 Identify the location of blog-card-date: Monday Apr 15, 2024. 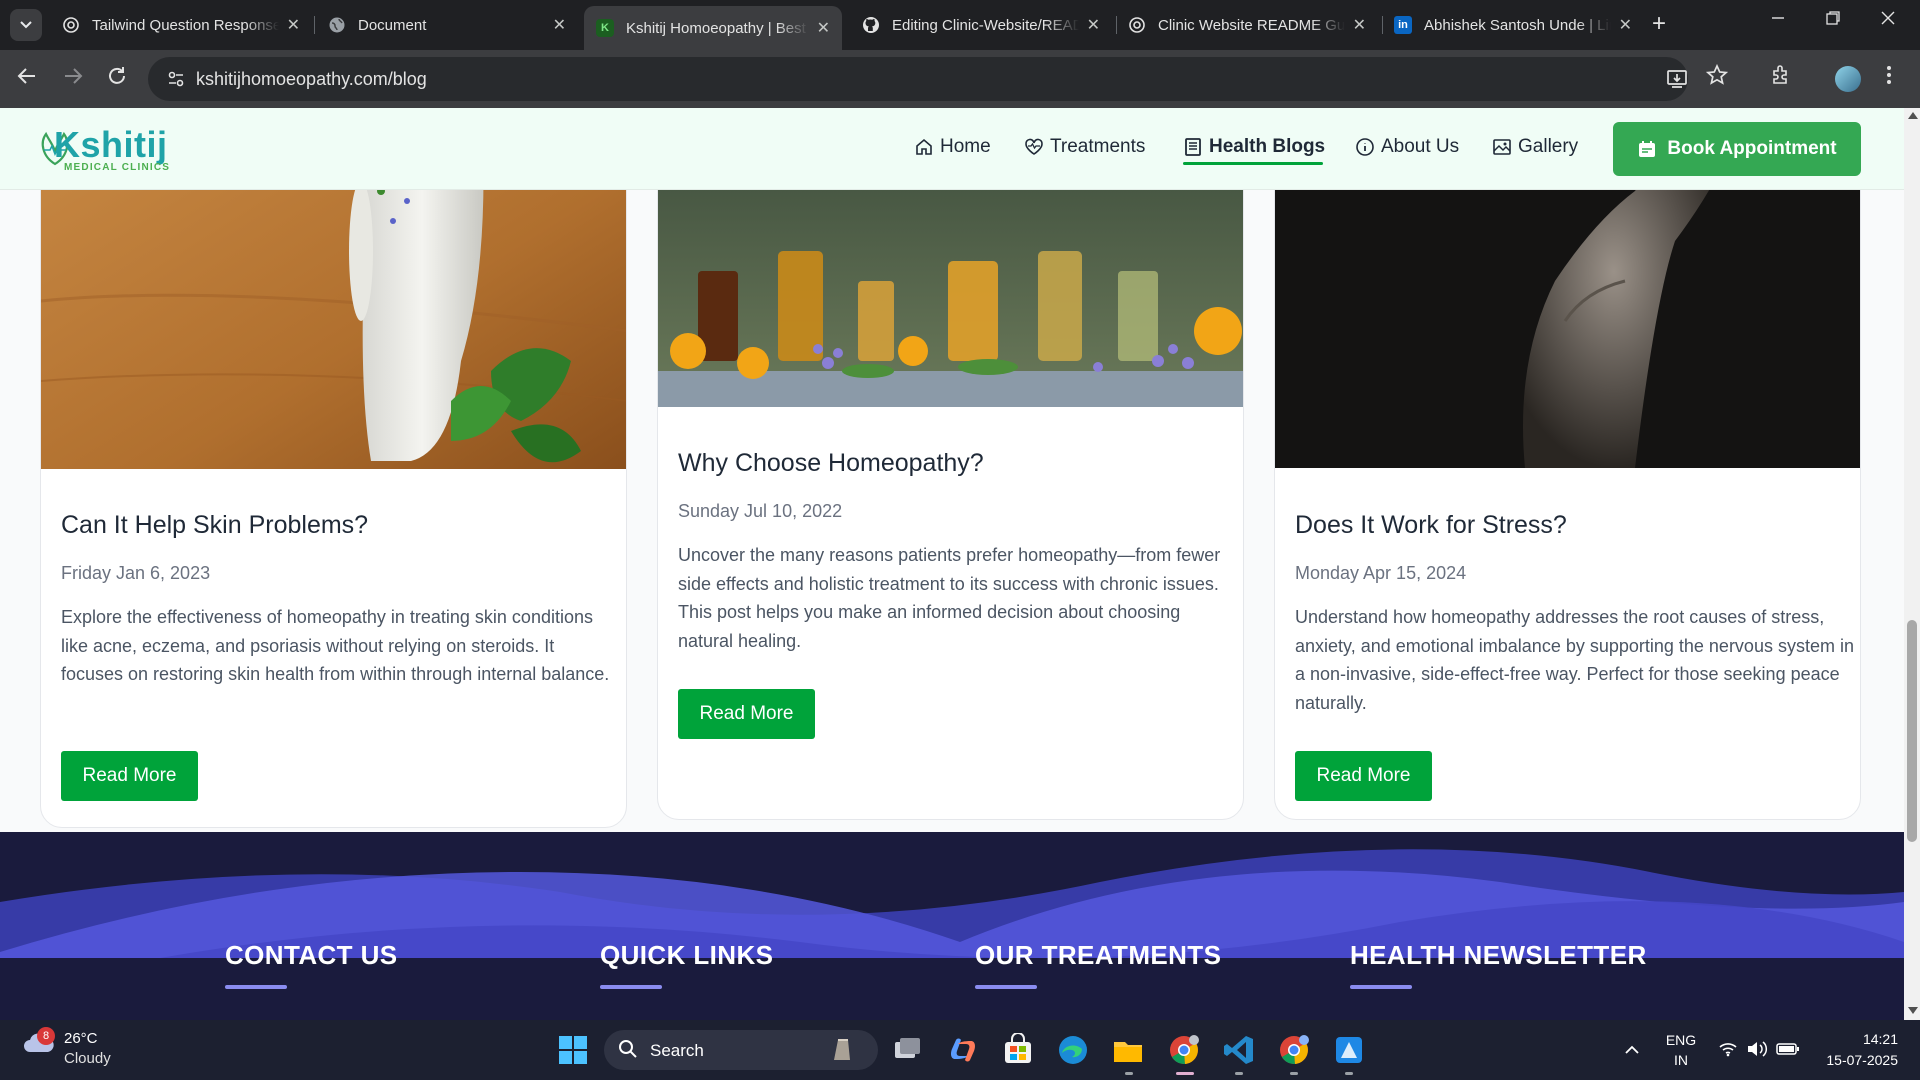
(1381, 573).